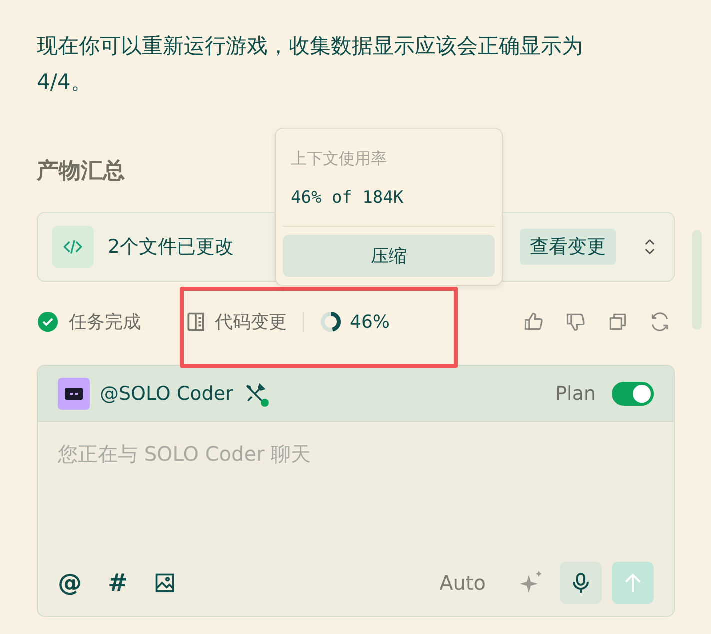 The image size is (711, 634). I want to click on refresh-icon, so click(660, 322).